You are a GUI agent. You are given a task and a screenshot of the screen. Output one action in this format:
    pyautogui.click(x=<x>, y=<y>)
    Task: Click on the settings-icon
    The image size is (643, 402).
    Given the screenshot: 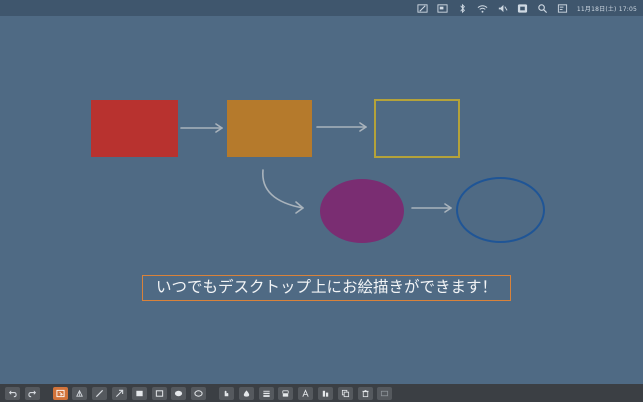 What is the action you would take?
    pyautogui.click(x=385, y=393)
    